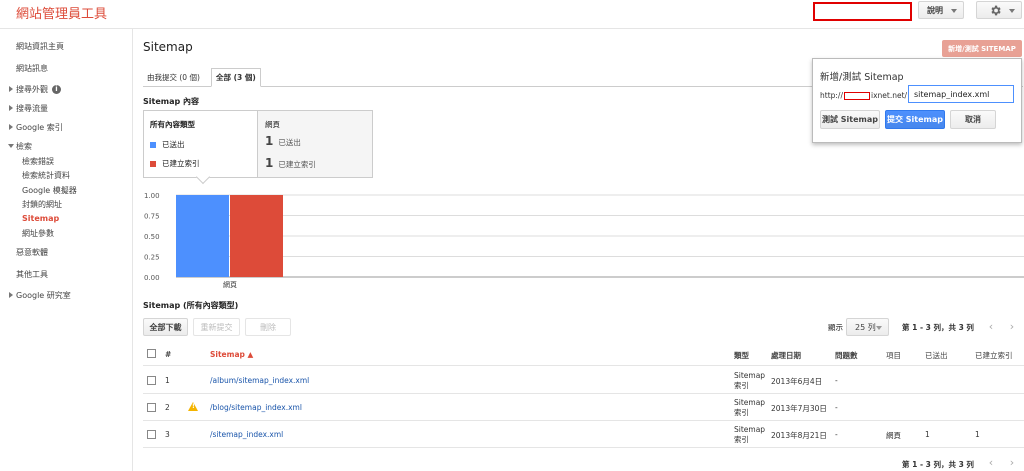  I want to click on x-tick-label: 網頁, so click(230, 284).